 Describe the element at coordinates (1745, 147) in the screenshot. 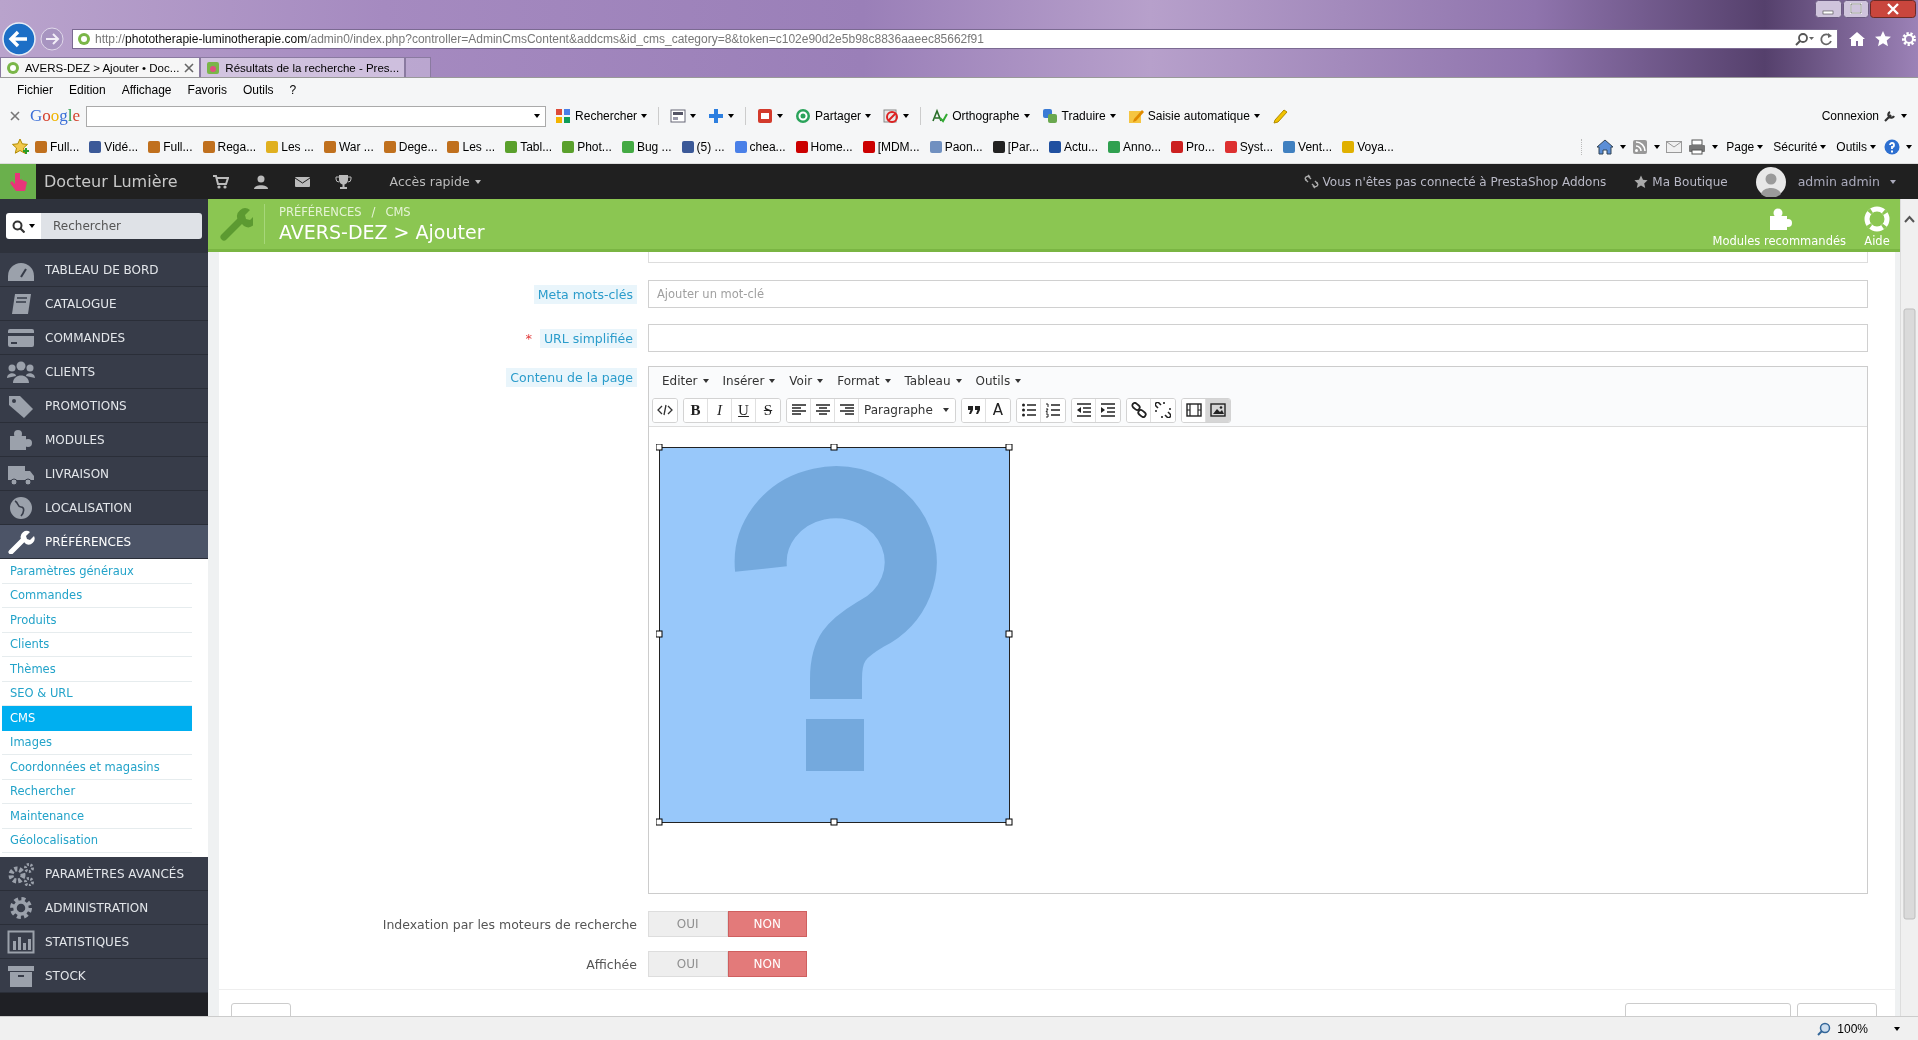

I see `menu-button: Page` at that location.